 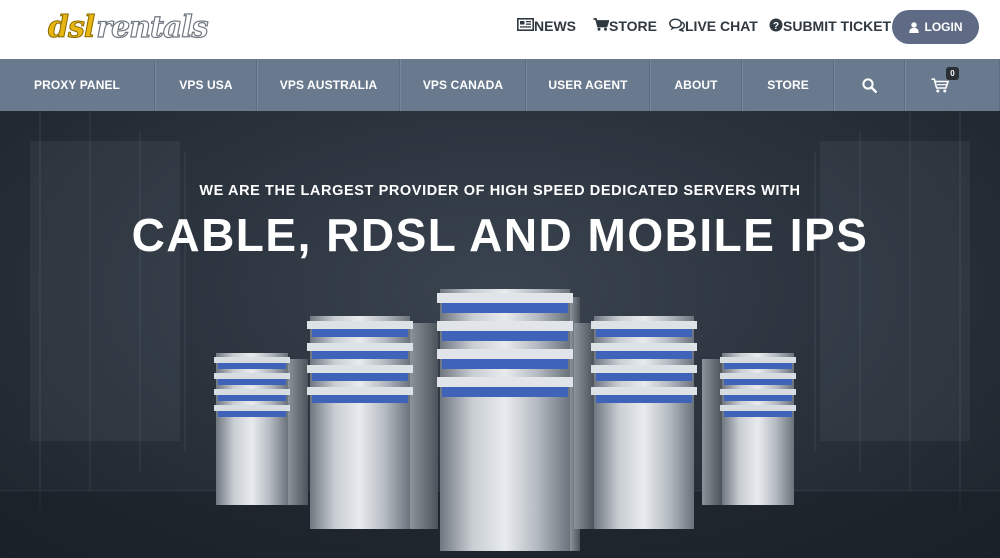 What do you see at coordinates (206, 85) in the screenshot?
I see `nav-item-vps-usa: VPS USA` at bounding box center [206, 85].